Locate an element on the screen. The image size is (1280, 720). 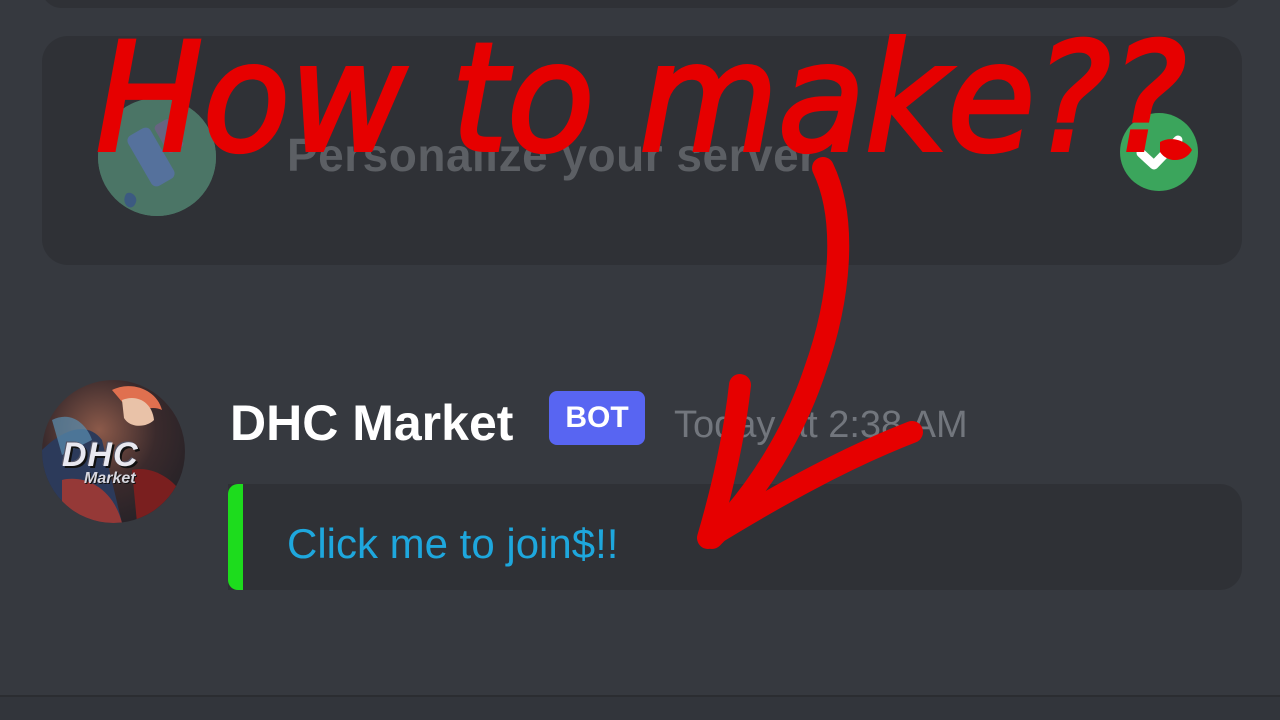
check-icon is located at coordinates (1159, 152).